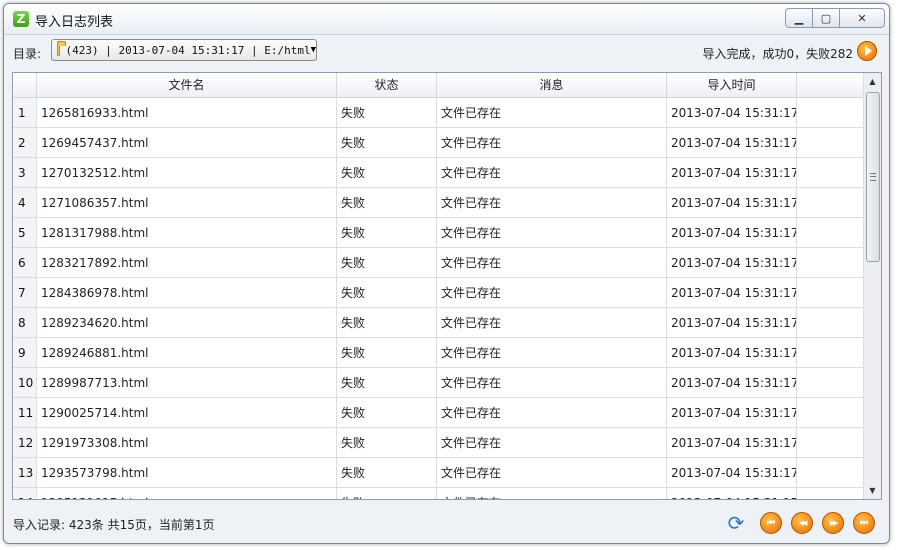 This screenshot has width=900, height=550. I want to click on header-status: 状态, so click(387, 85).